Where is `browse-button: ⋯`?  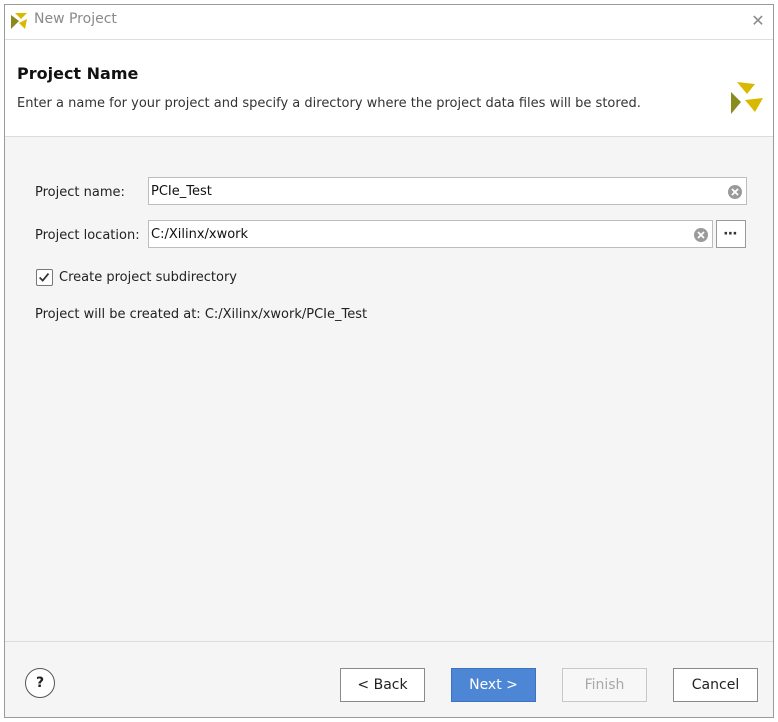 browse-button: ⋯ is located at coordinates (731, 234).